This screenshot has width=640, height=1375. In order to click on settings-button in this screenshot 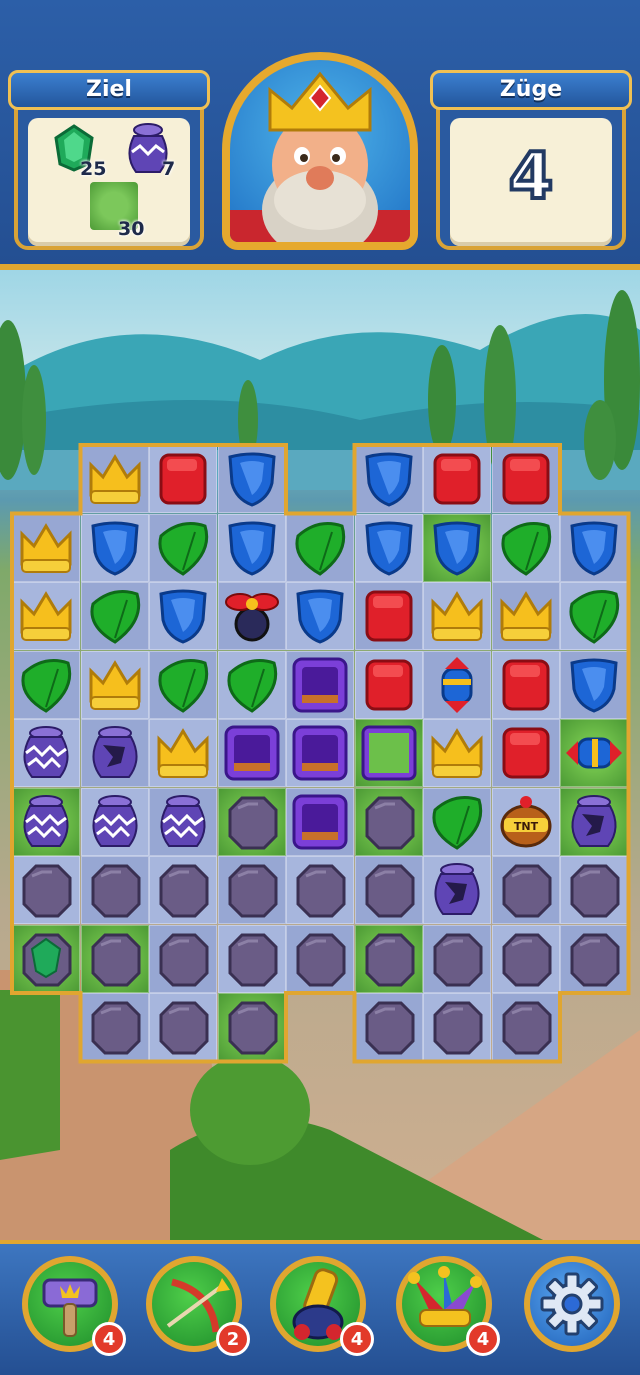, I will do `click(572, 1304)`.